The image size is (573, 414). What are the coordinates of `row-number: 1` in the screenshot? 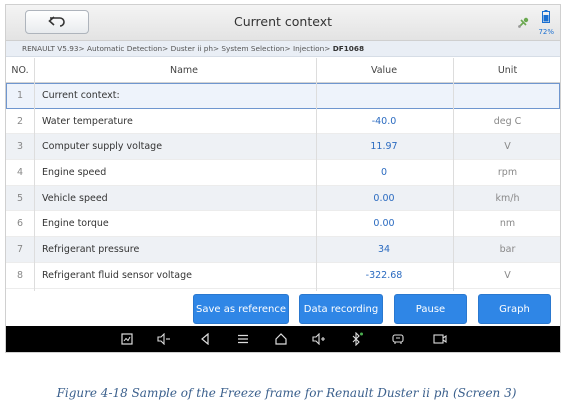 It's located at (20, 95).